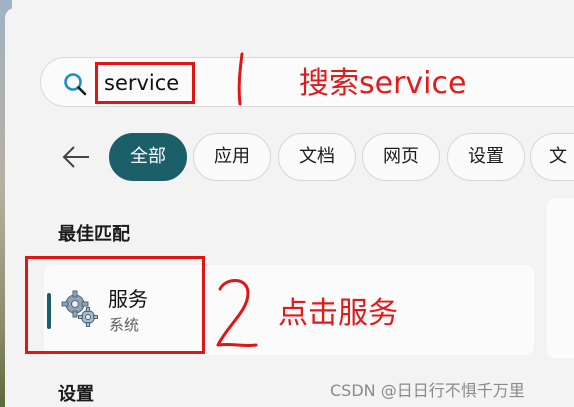 This screenshot has width=574, height=407. I want to click on annotation-caret-mark, so click(240, 79).